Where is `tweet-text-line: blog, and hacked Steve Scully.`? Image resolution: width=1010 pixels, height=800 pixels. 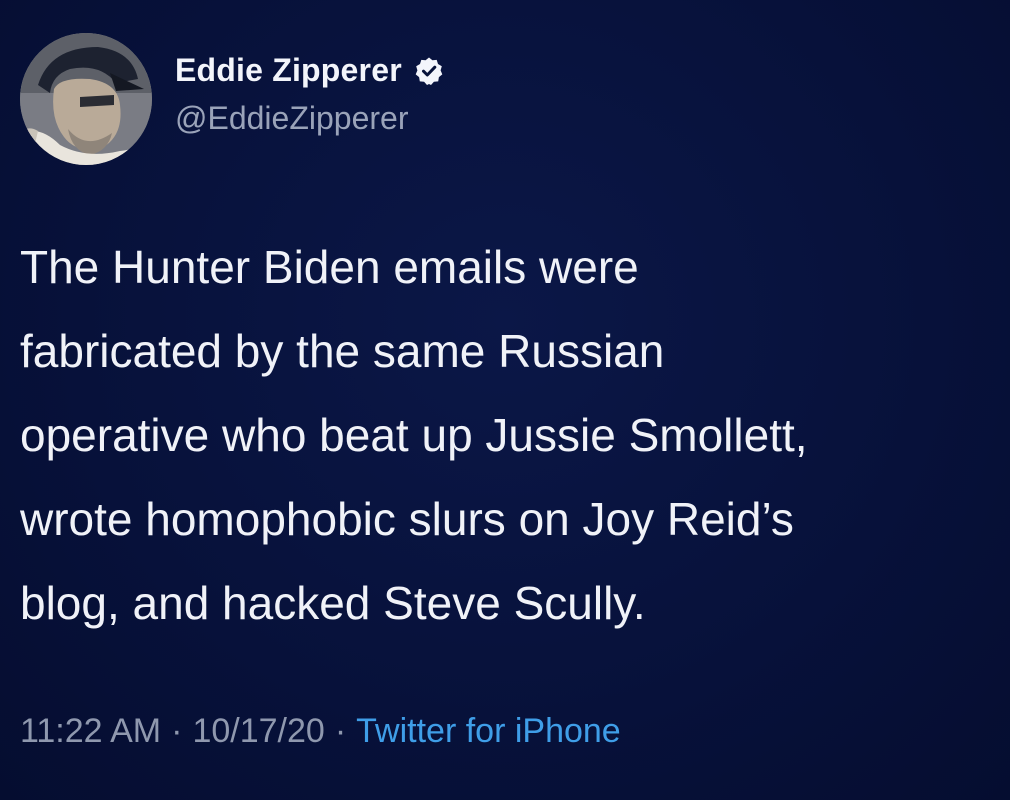
tweet-text-line: blog, and hacked Steve Scully. is located at coordinates (333, 603).